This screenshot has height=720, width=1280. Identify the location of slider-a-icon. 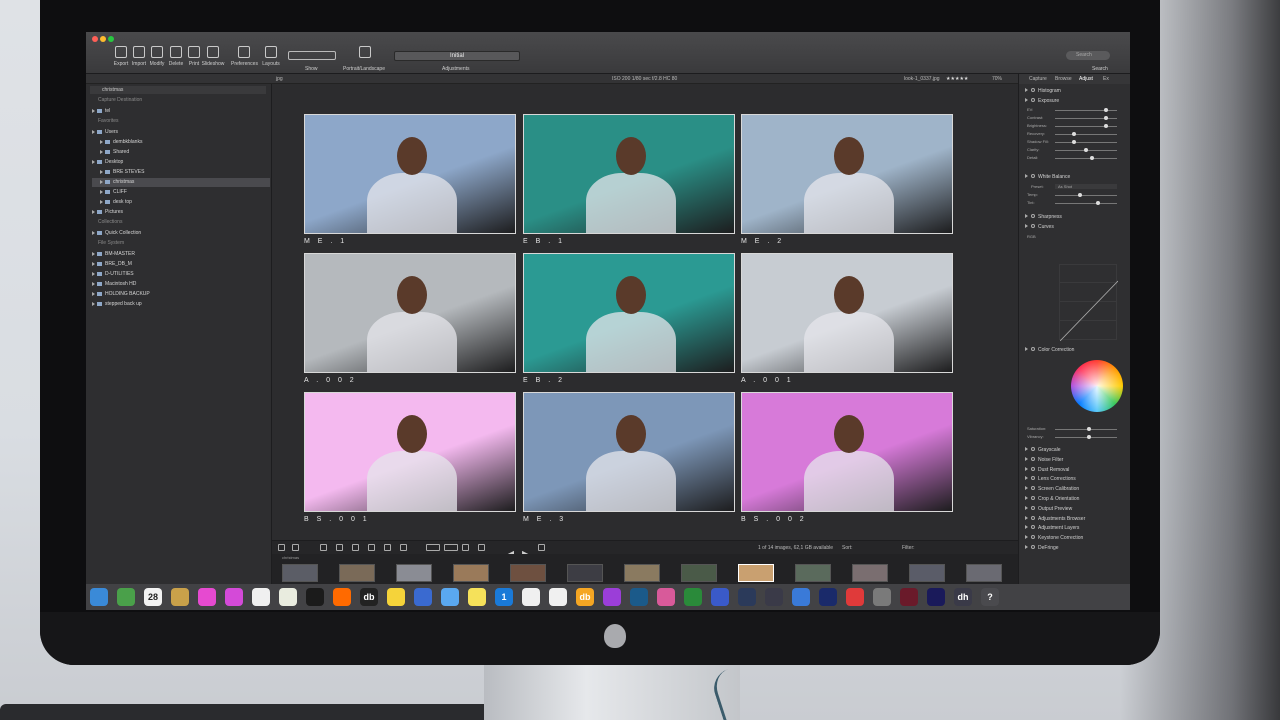
(433, 547).